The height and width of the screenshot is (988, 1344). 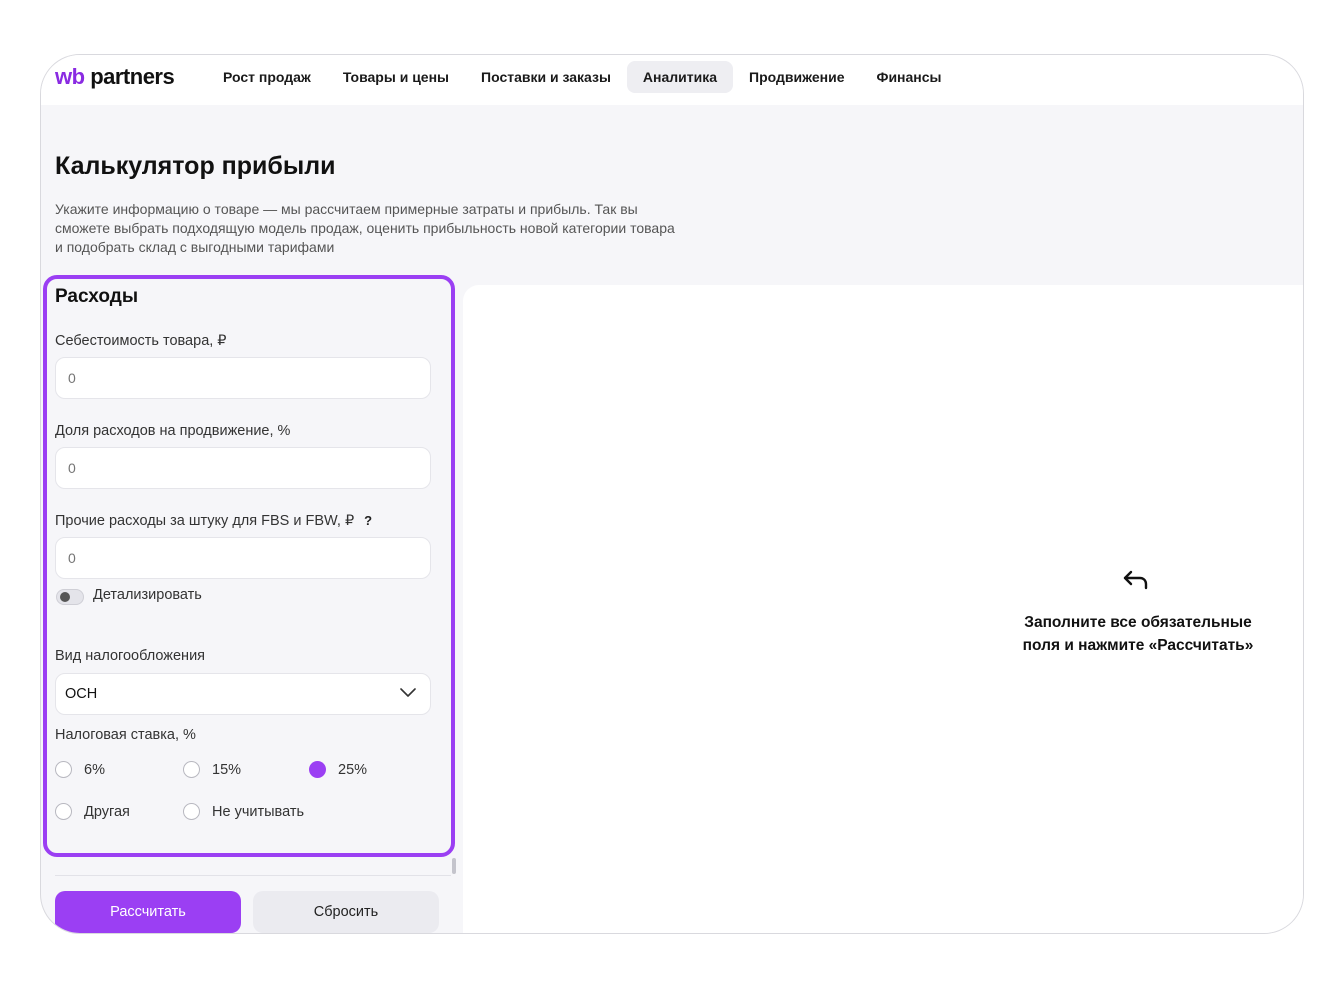 I want to click on tax-type-label: Вид налогообложения, so click(x=130, y=656).